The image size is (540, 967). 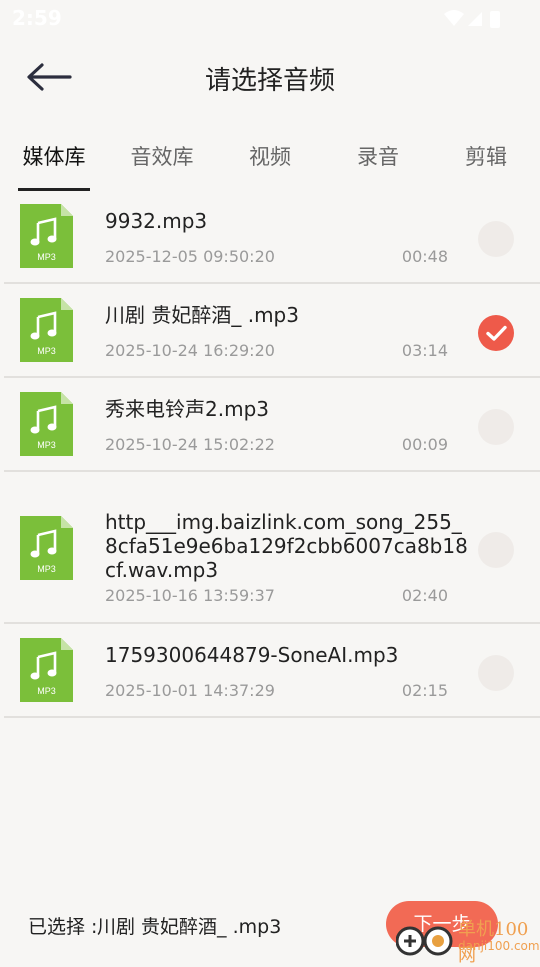 What do you see at coordinates (424, 941) in the screenshot?
I see `watermark-logo-icon` at bounding box center [424, 941].